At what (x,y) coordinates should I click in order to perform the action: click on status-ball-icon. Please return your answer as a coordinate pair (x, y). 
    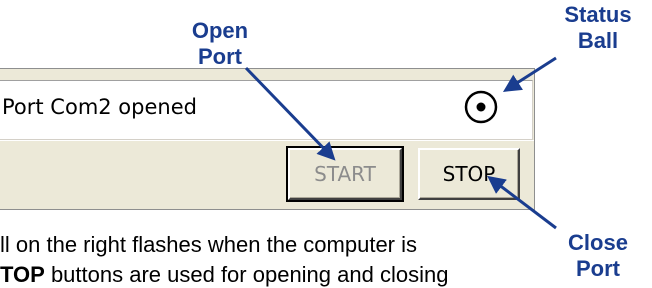
    Looking at the image, I should click on (481, 107).